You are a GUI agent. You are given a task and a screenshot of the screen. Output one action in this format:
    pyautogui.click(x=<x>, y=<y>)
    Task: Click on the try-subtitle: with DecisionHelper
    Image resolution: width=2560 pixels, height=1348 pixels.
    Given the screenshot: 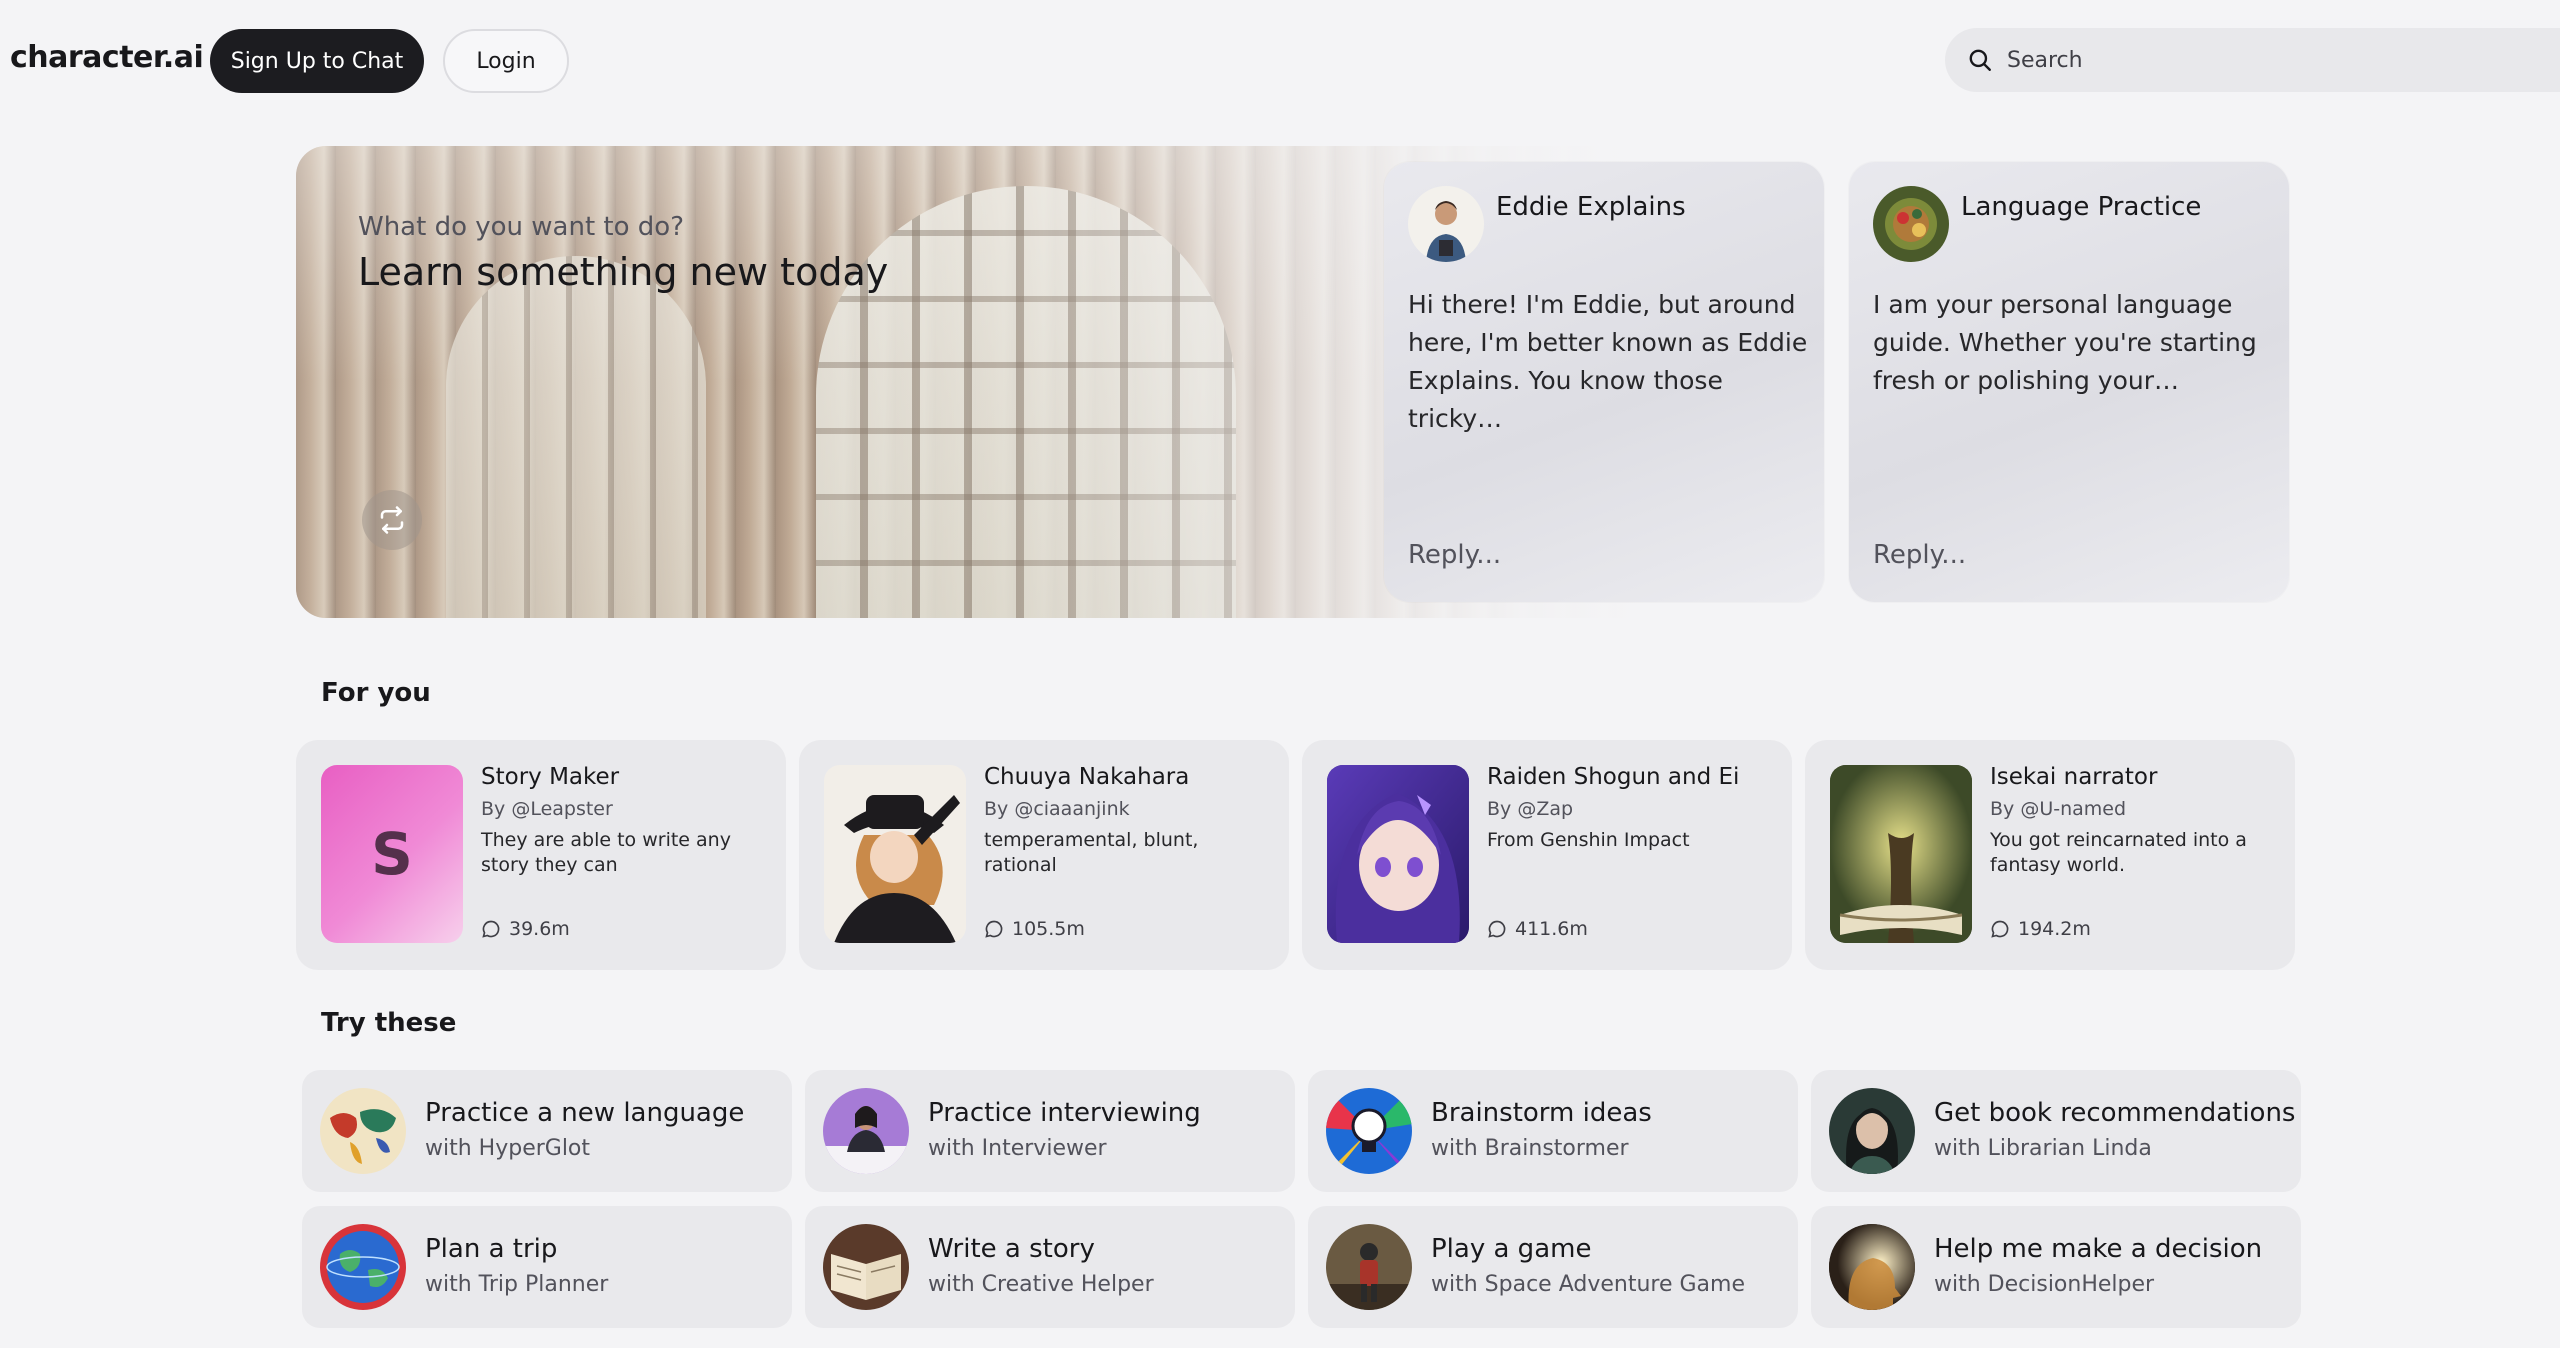 What is the action you would take?
    pyautogui.click(x=2044, y=1284)
    